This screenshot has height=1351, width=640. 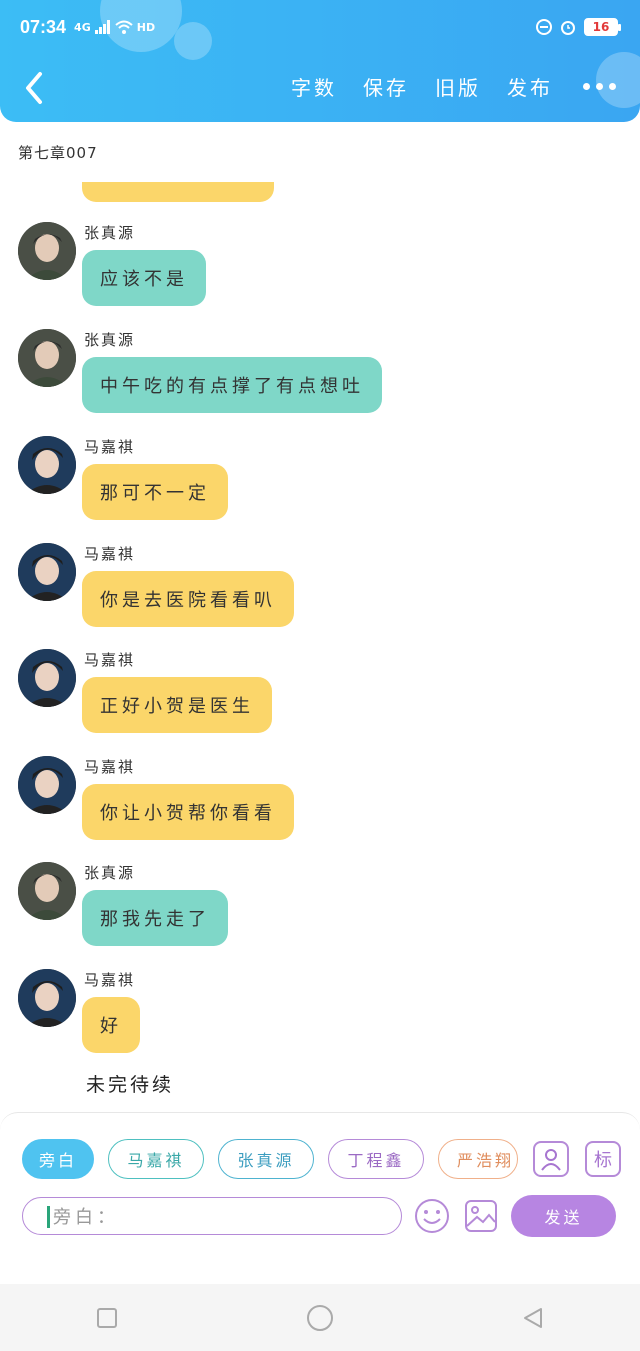 I want to click on wifi-icon, so click(x=124, y=27).